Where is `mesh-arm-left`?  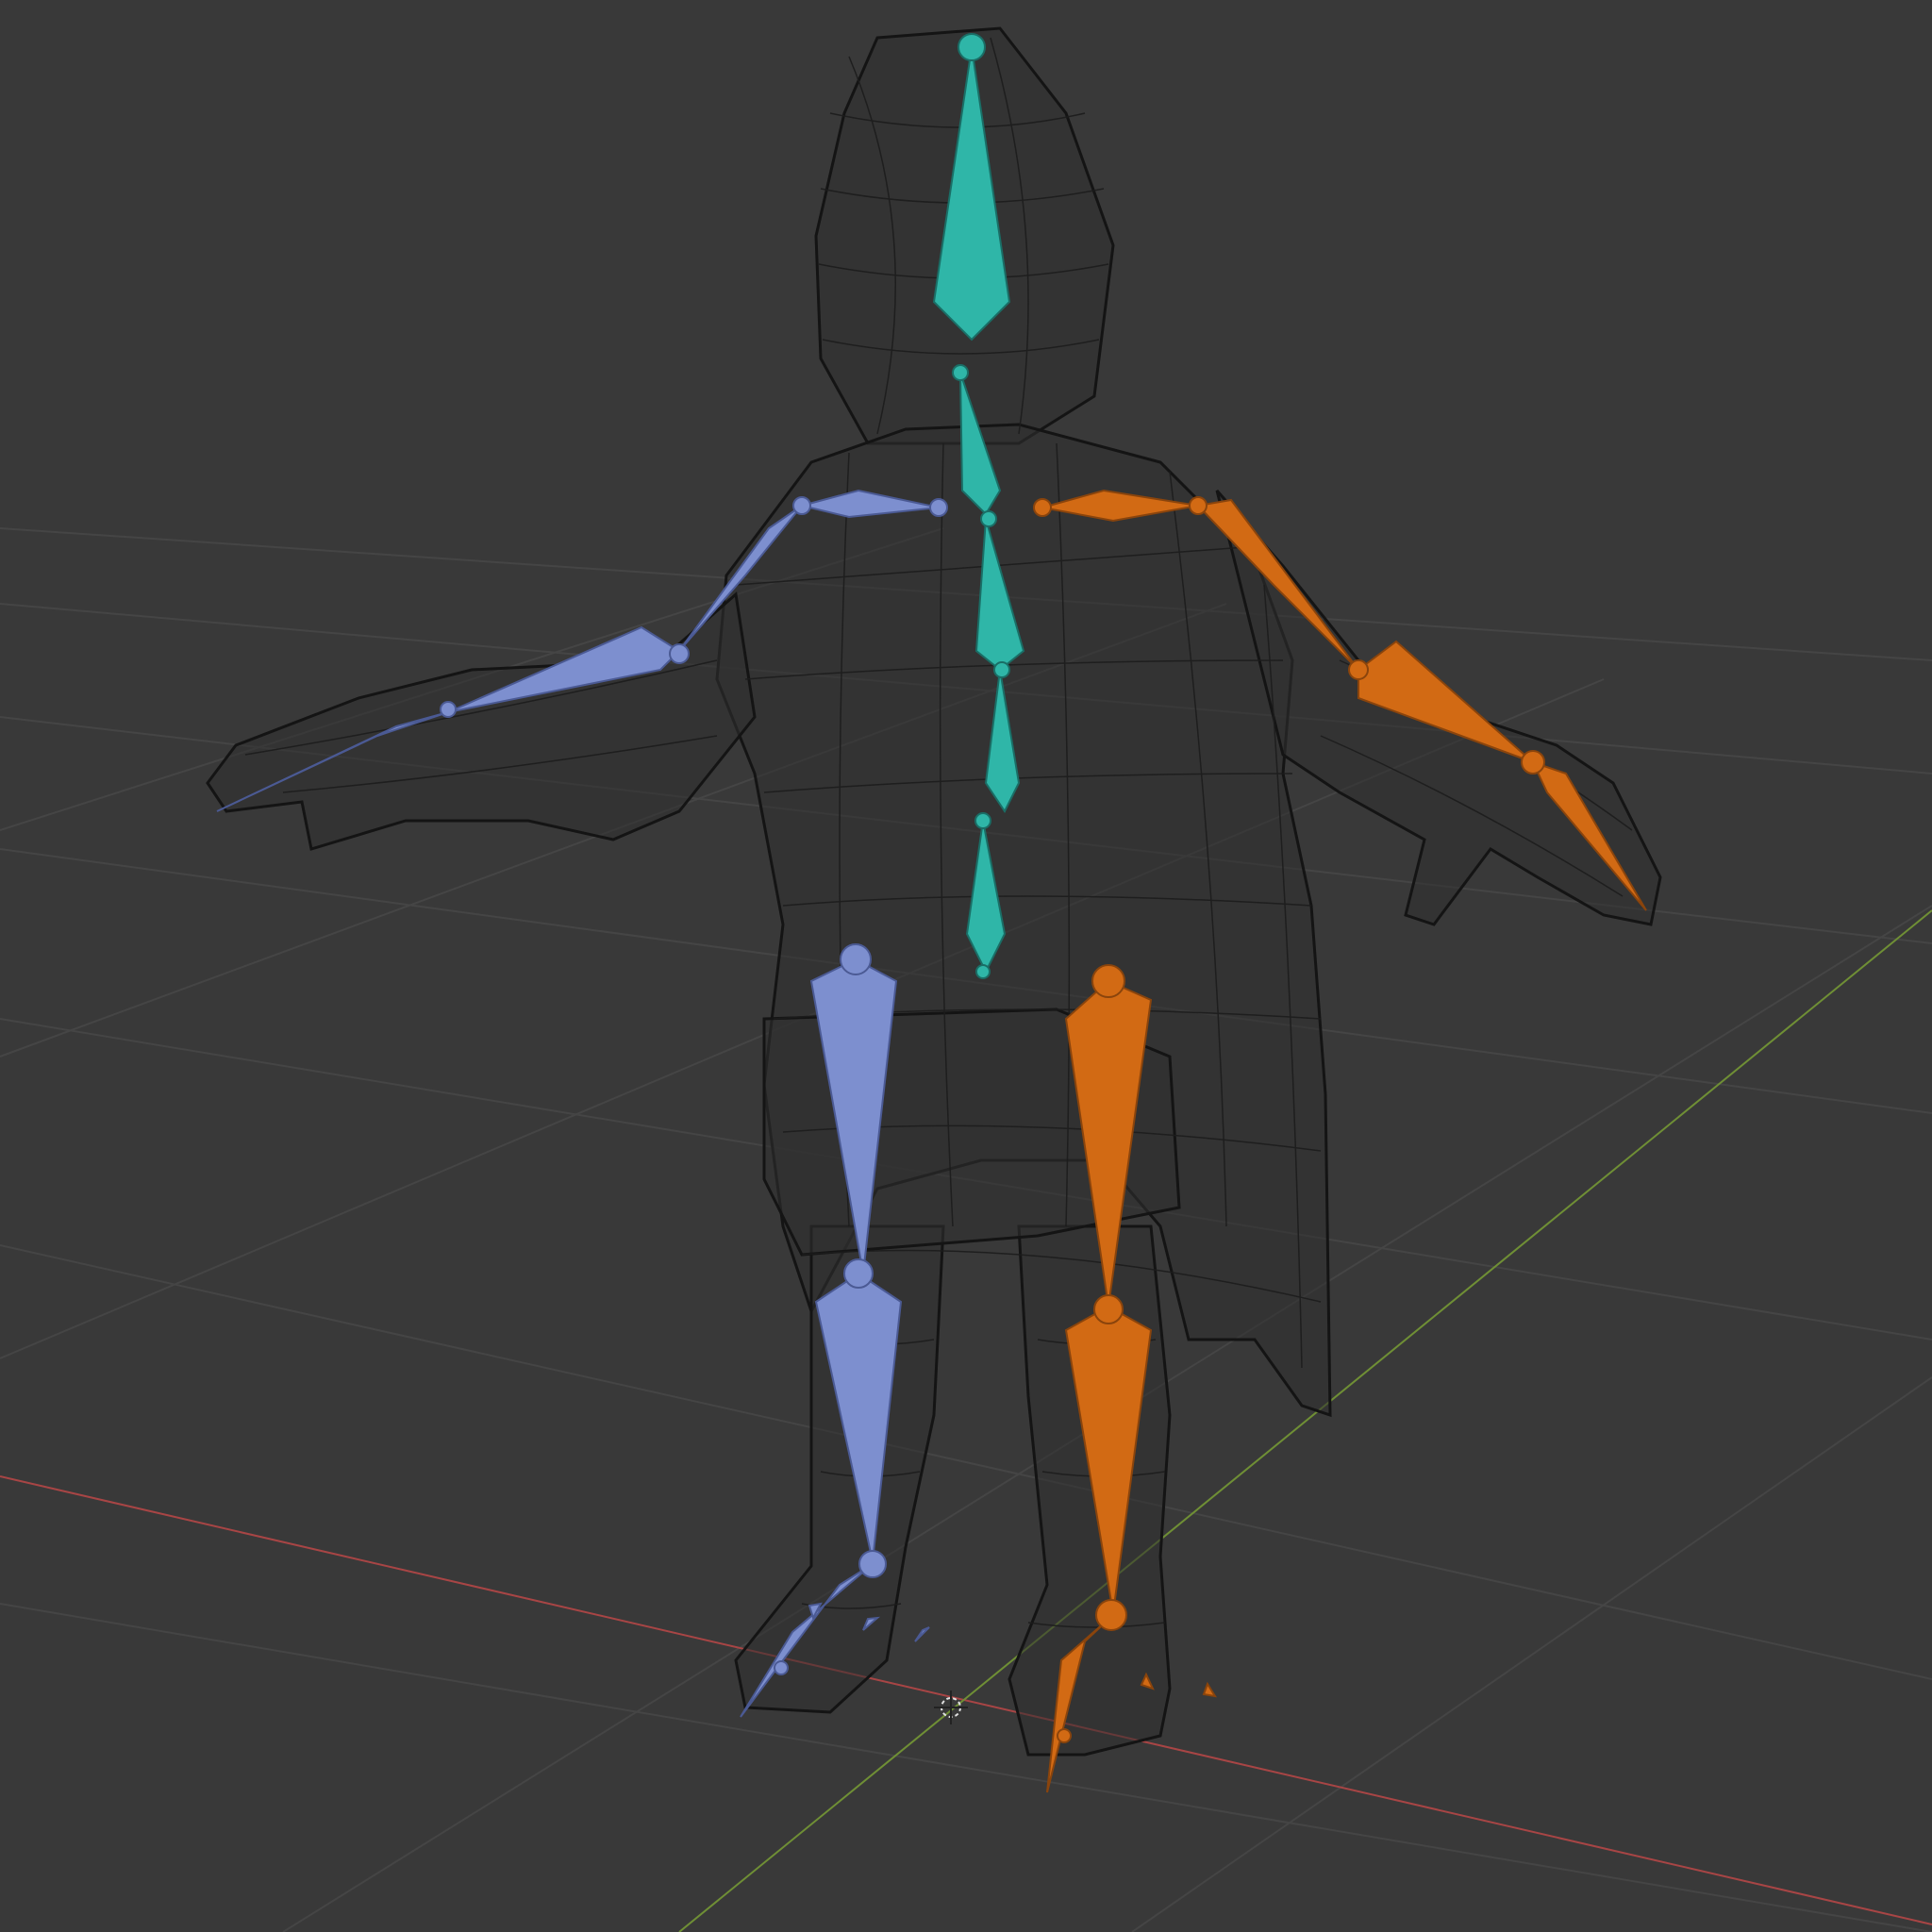
mesh-arm-left is located at coordinates (481, 721).